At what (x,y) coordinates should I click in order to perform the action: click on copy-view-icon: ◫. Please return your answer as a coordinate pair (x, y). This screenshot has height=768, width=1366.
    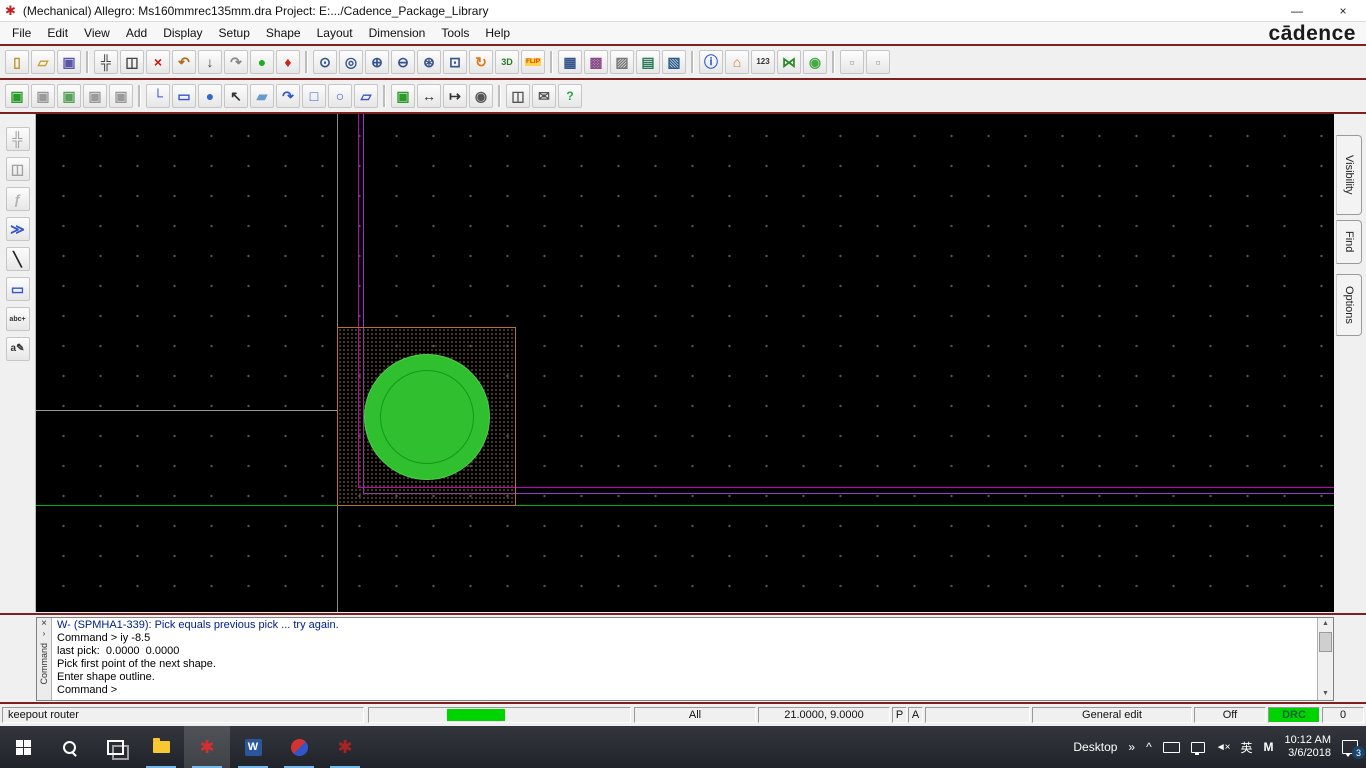
    Looking at the image, I should click on (518, 96).